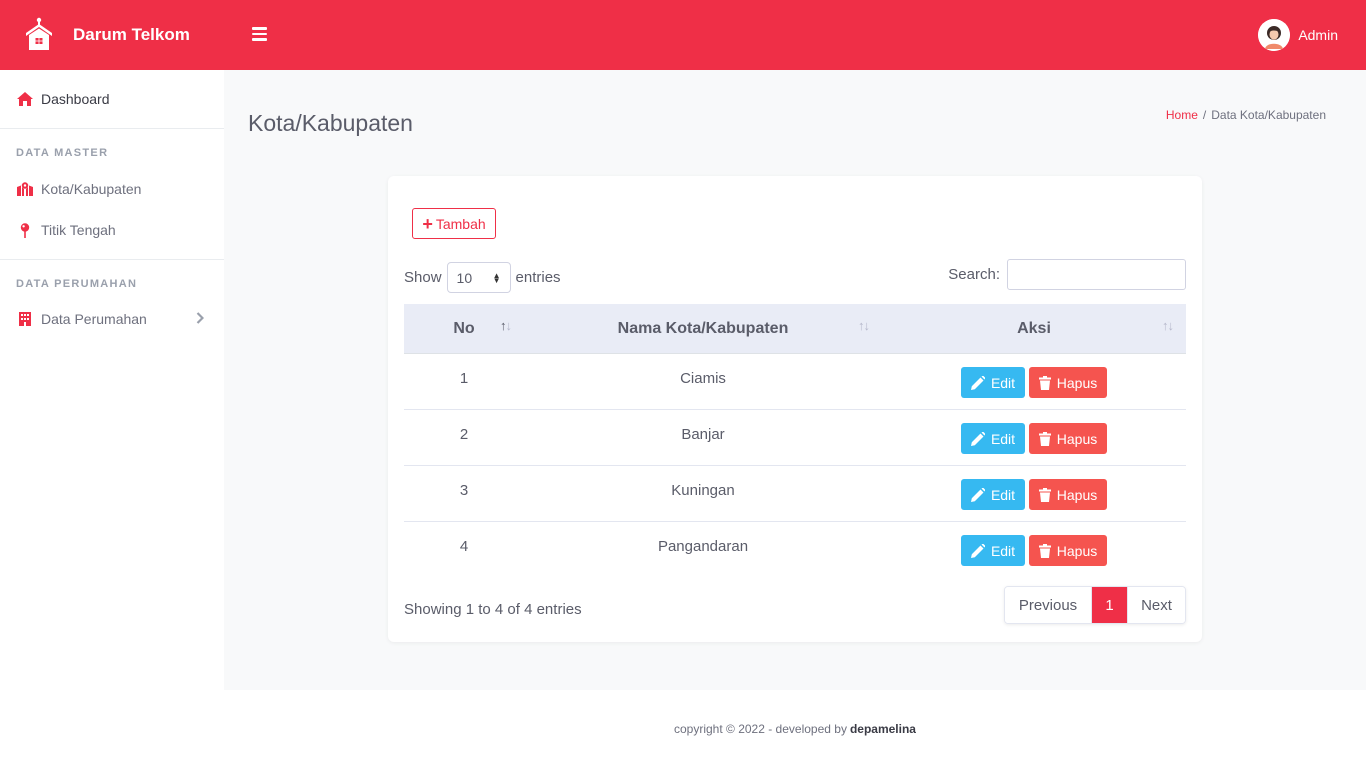 The width and height of the screenshot is (1366, 768). I want to click on sidebar-item-label: Kota/Kabupaten, so click(91, 189).